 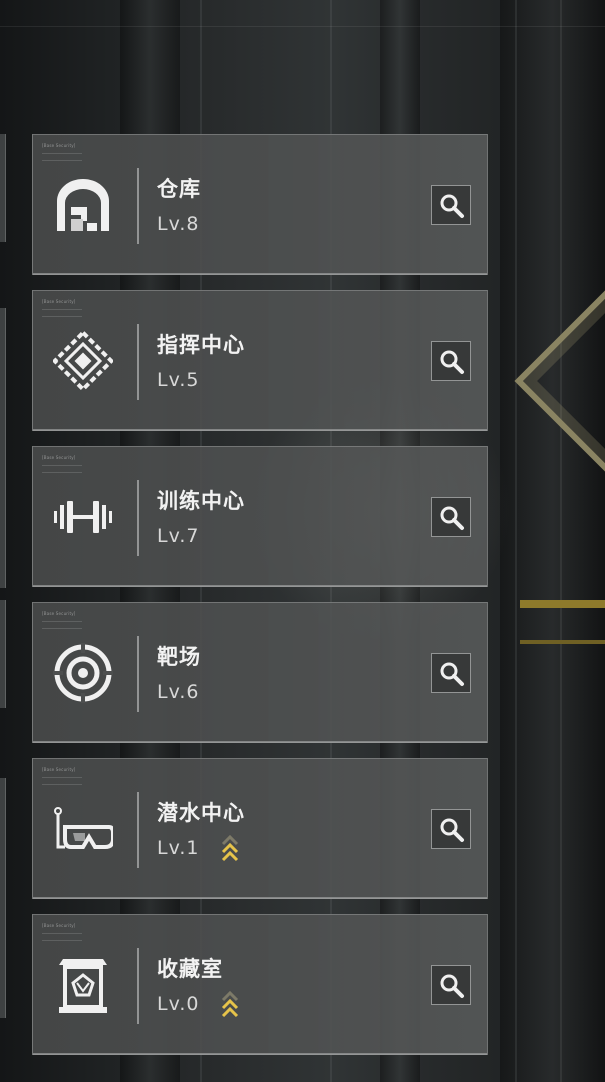 I want to click on warehouse-icon, so click(x=83, y=205).